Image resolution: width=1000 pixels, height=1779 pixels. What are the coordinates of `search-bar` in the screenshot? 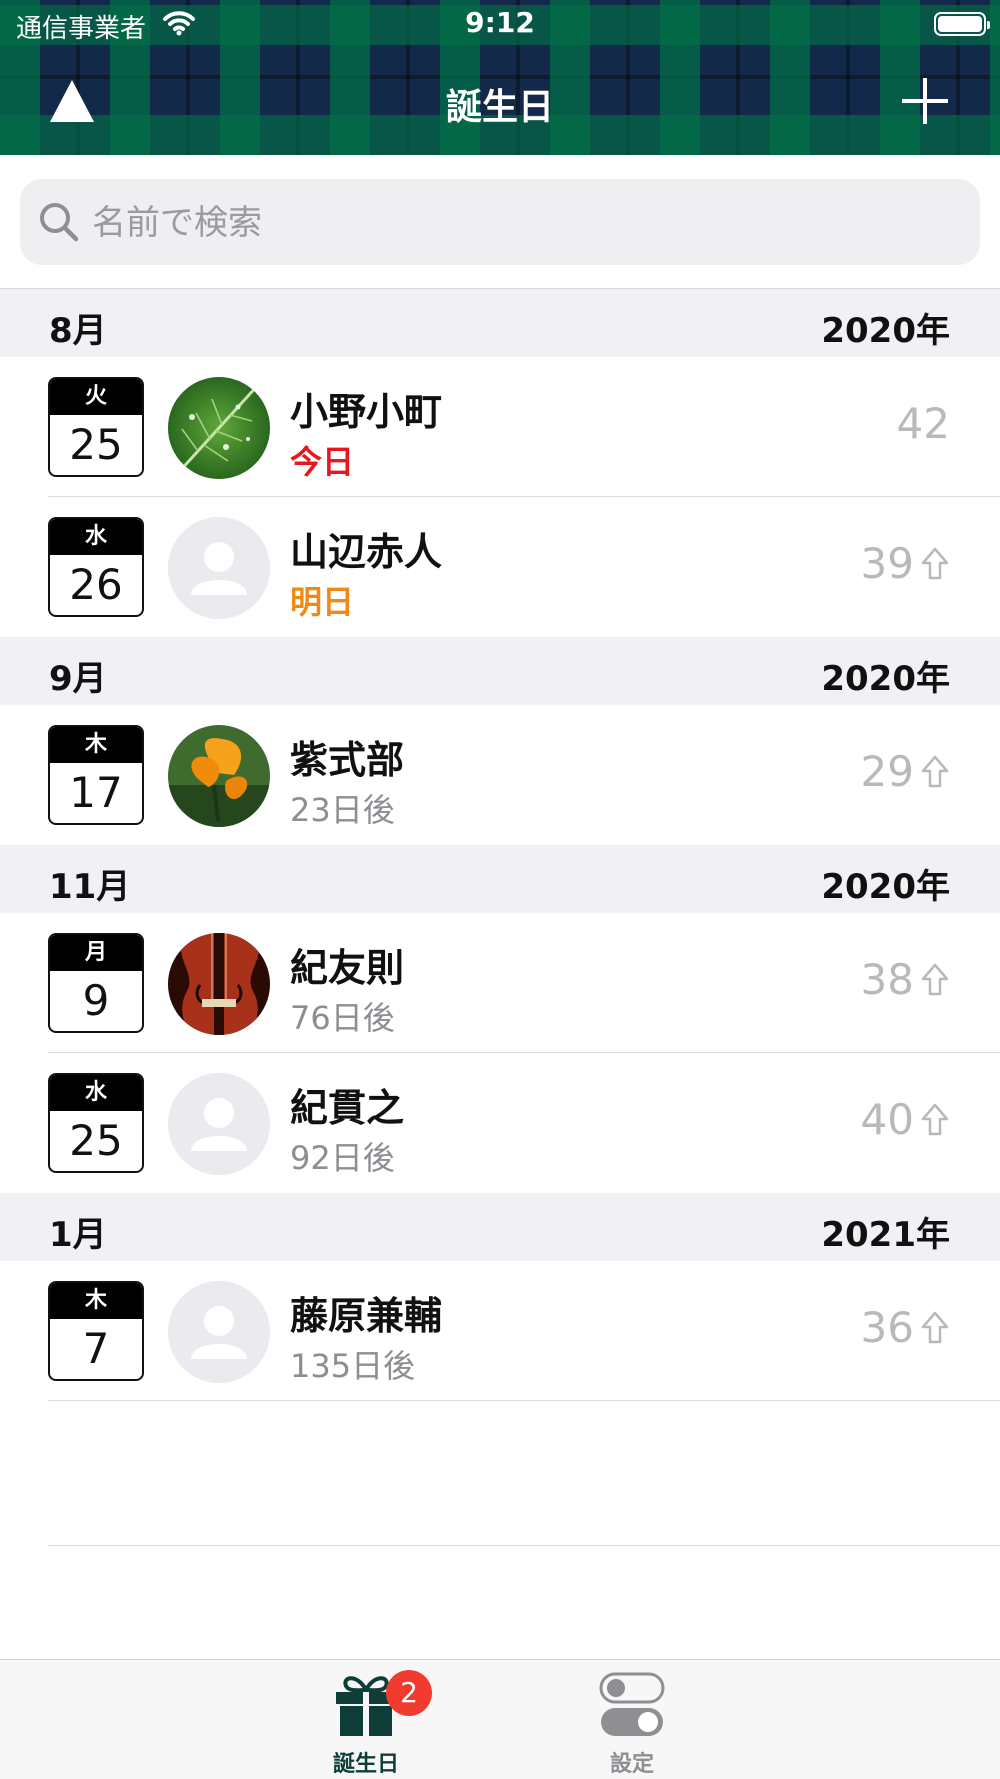 It's located at (500, 223).